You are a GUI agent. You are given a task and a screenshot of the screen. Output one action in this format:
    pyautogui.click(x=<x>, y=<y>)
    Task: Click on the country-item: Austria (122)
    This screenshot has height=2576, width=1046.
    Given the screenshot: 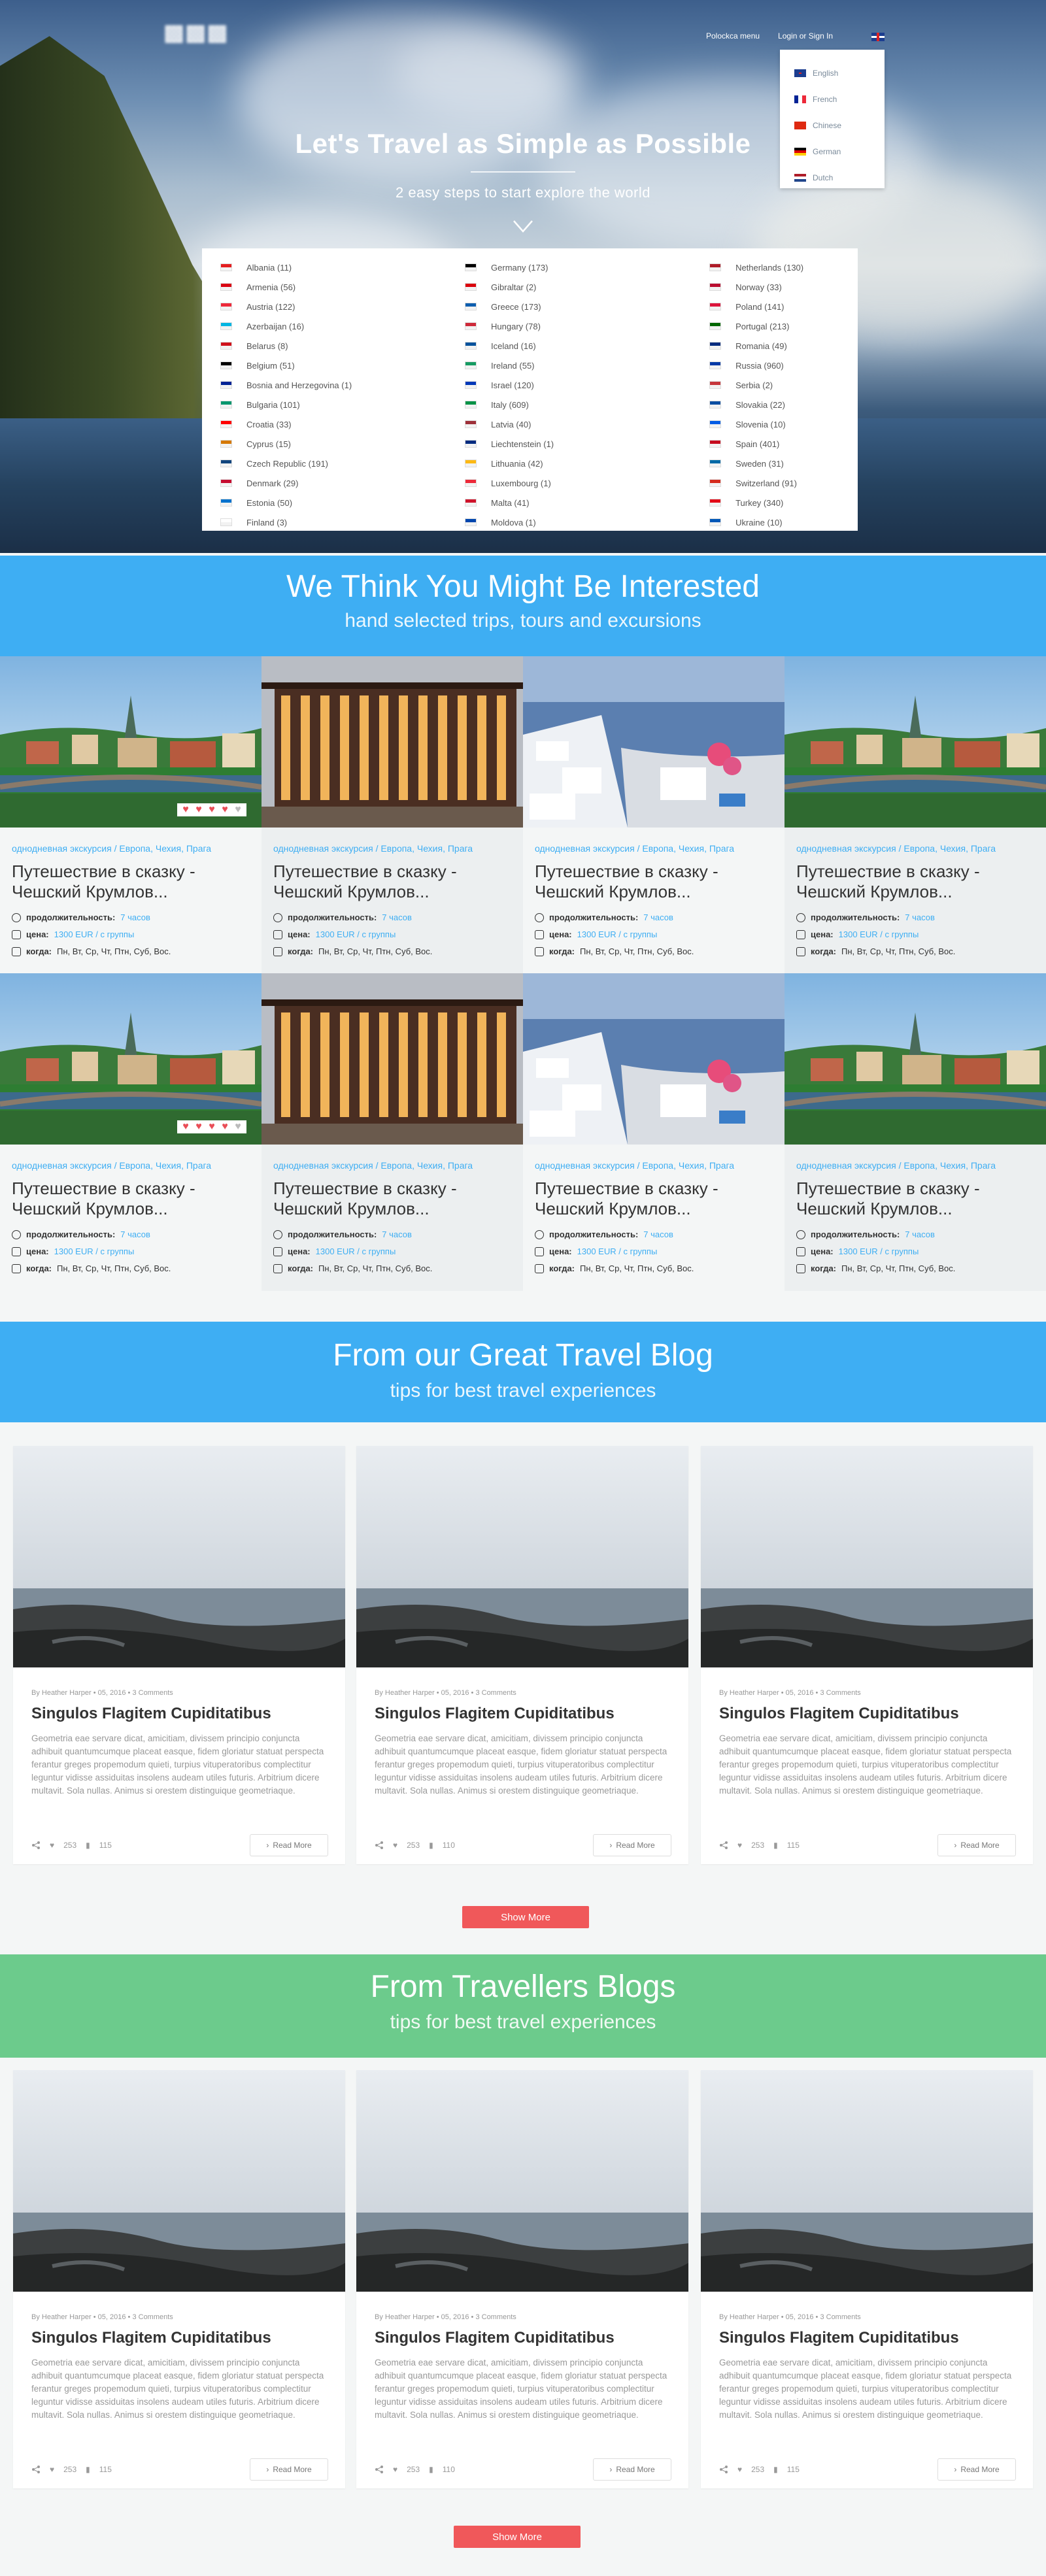 What is the action you would take?
    pyautogui.click(x=342, y=307)
    